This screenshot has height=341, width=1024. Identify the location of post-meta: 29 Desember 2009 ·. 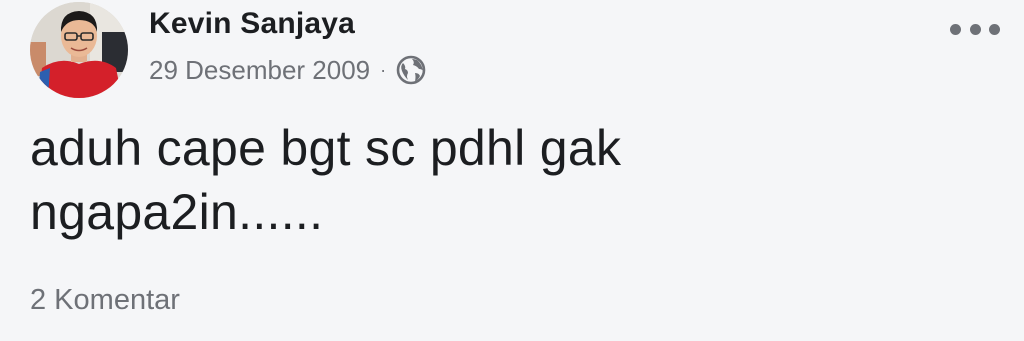
(288, 70).